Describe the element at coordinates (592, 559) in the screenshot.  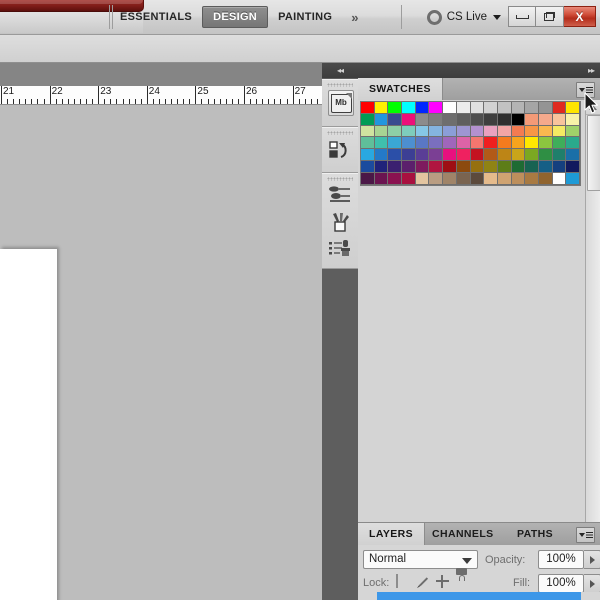
I see `opacity-stepper` at that location.